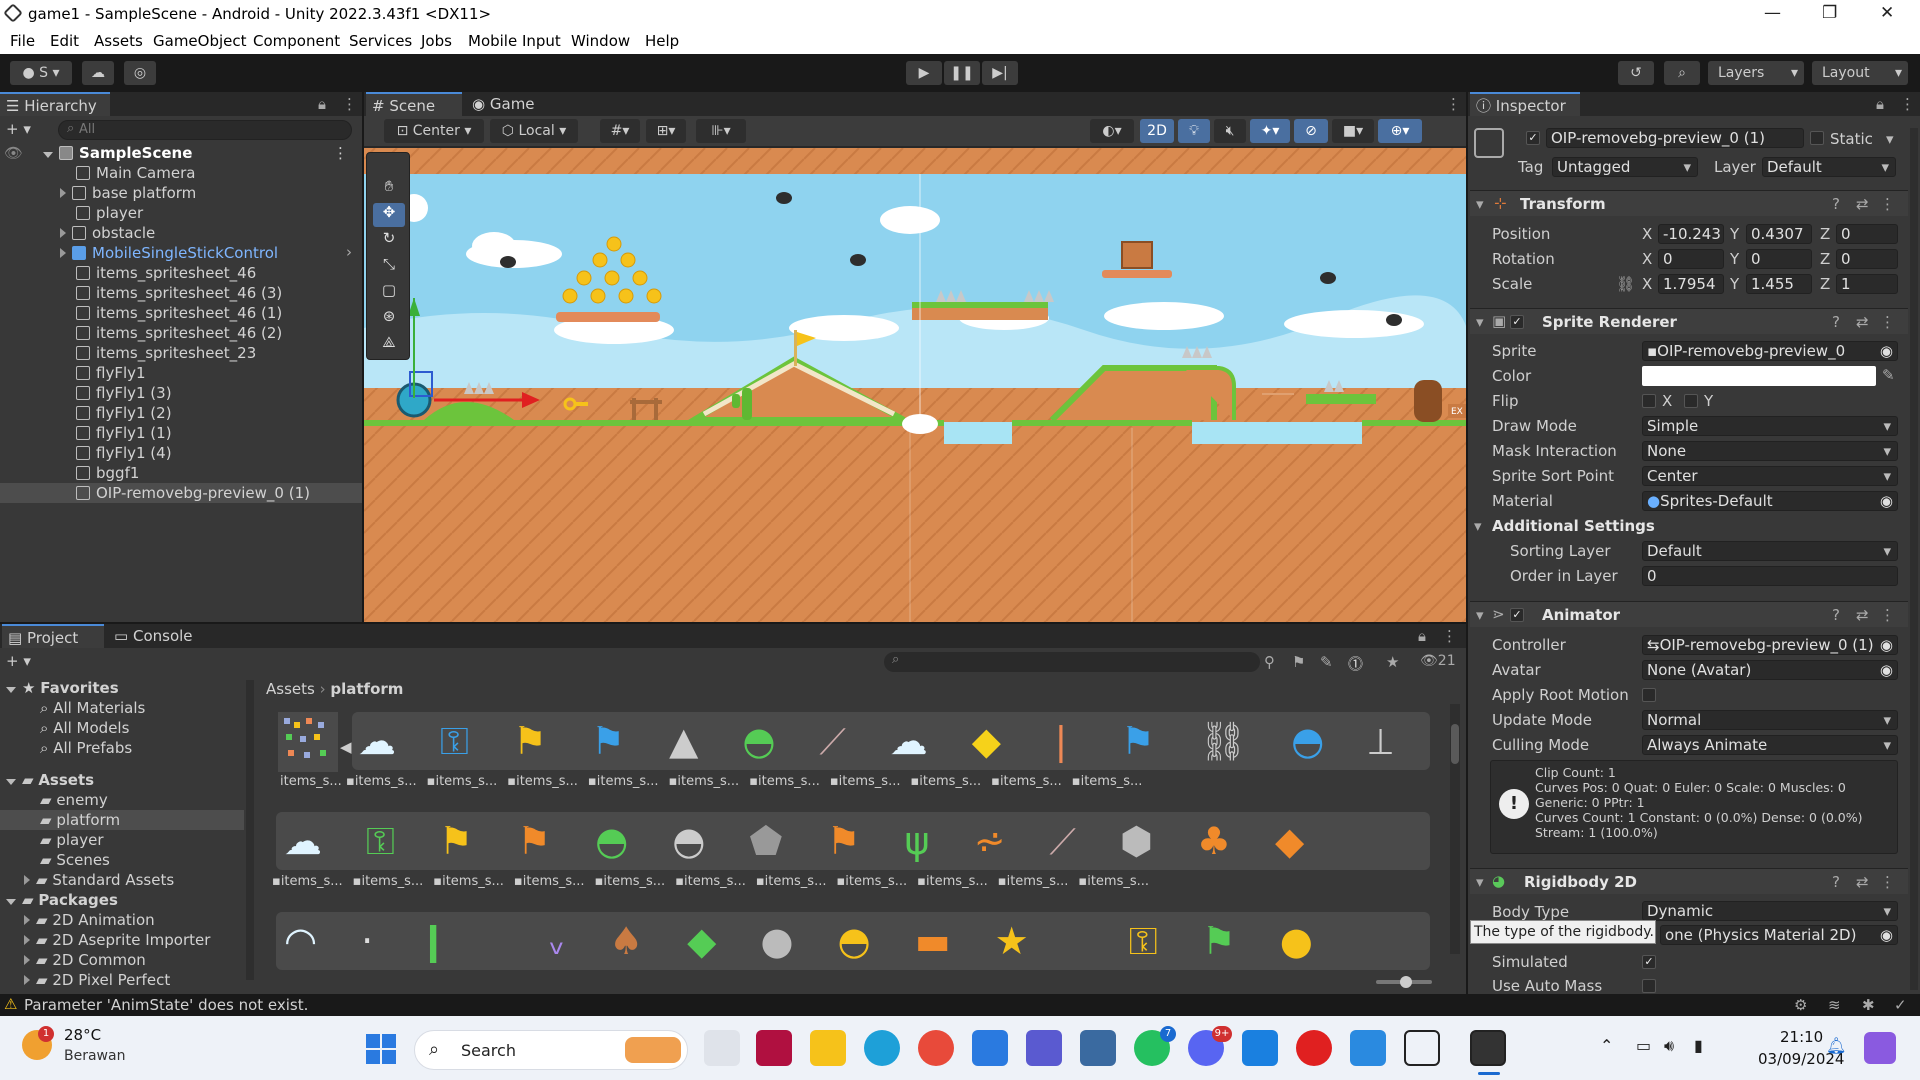 This screenshot has height=1080, width=1920. I want to click on mushroom-sprite-icon: ♣, so click(1236, 841).